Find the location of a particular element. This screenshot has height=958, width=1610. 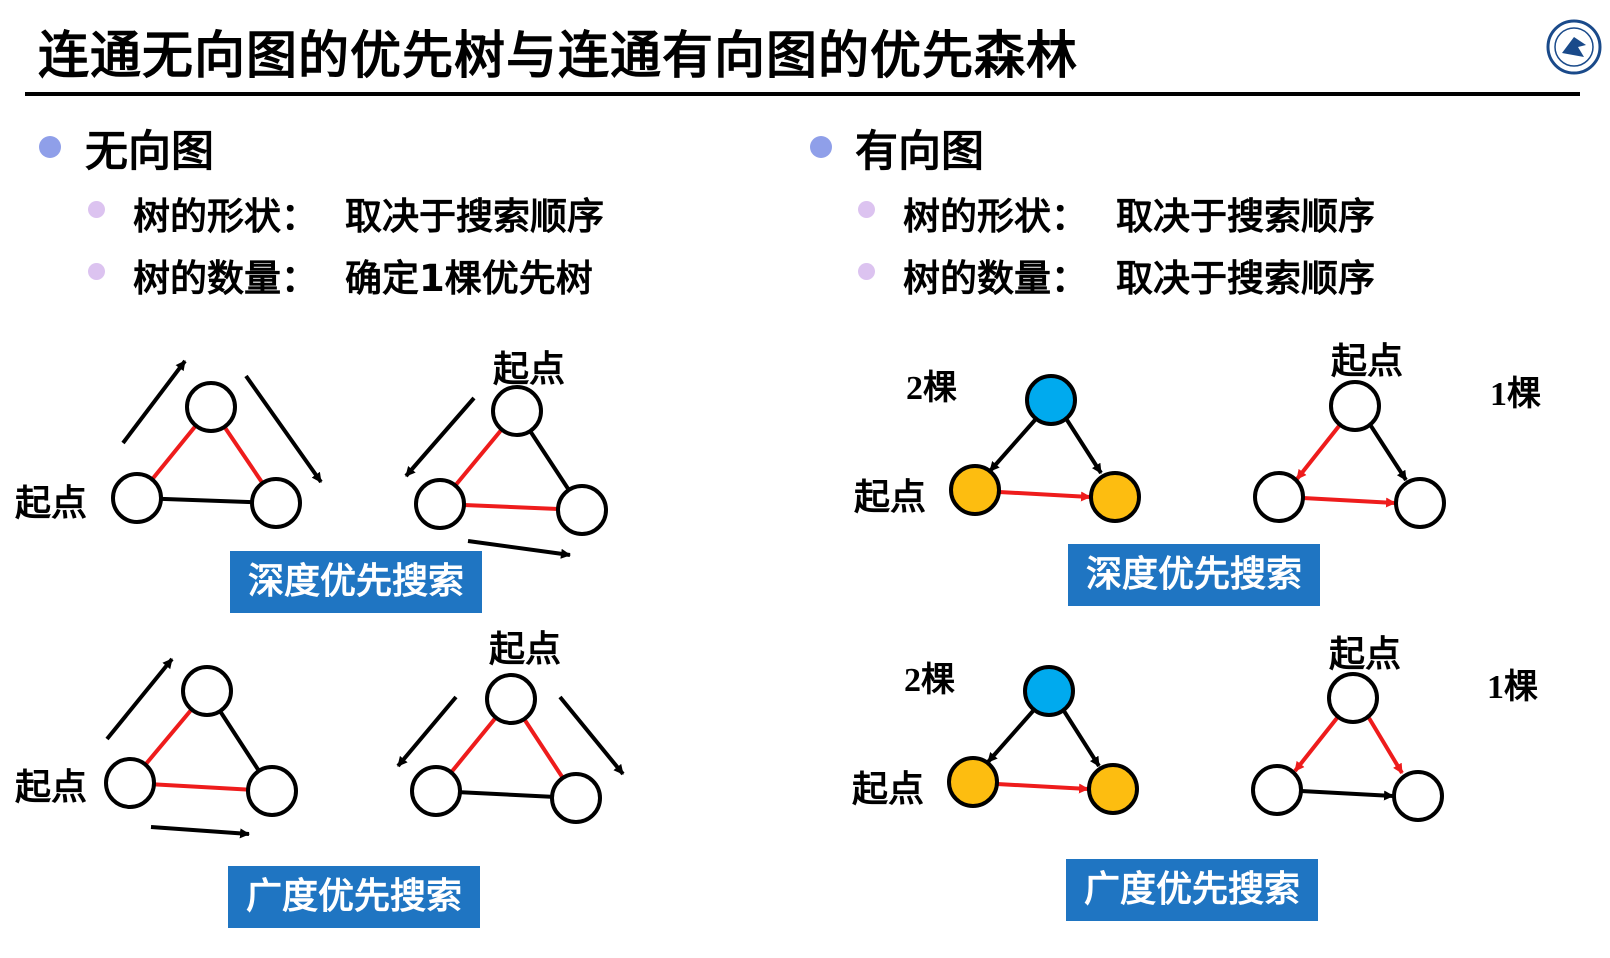

undirected-dfs-graph-a is located at coordinates (206, 455).